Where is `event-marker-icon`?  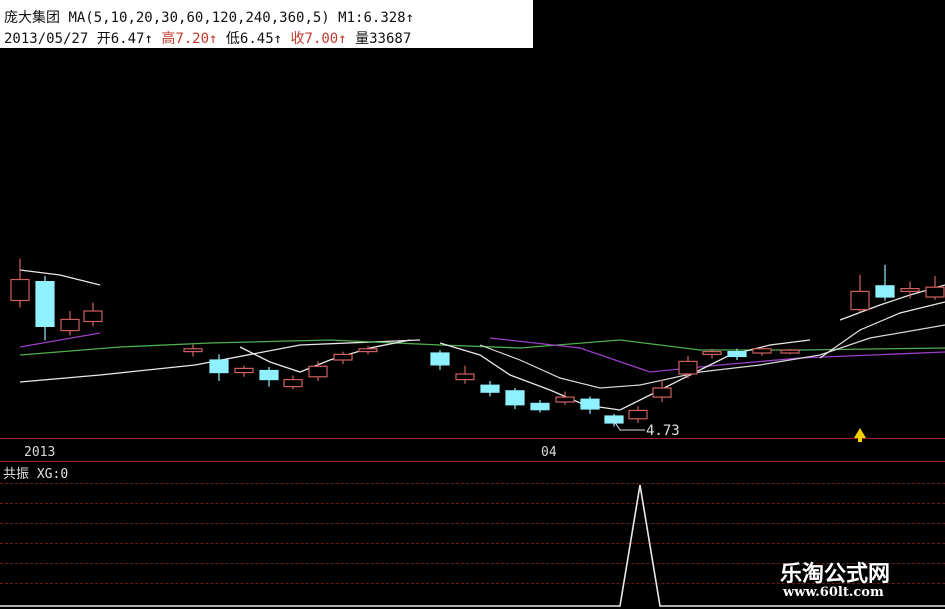
event-marker-icon is located at coordinates (860, 435).